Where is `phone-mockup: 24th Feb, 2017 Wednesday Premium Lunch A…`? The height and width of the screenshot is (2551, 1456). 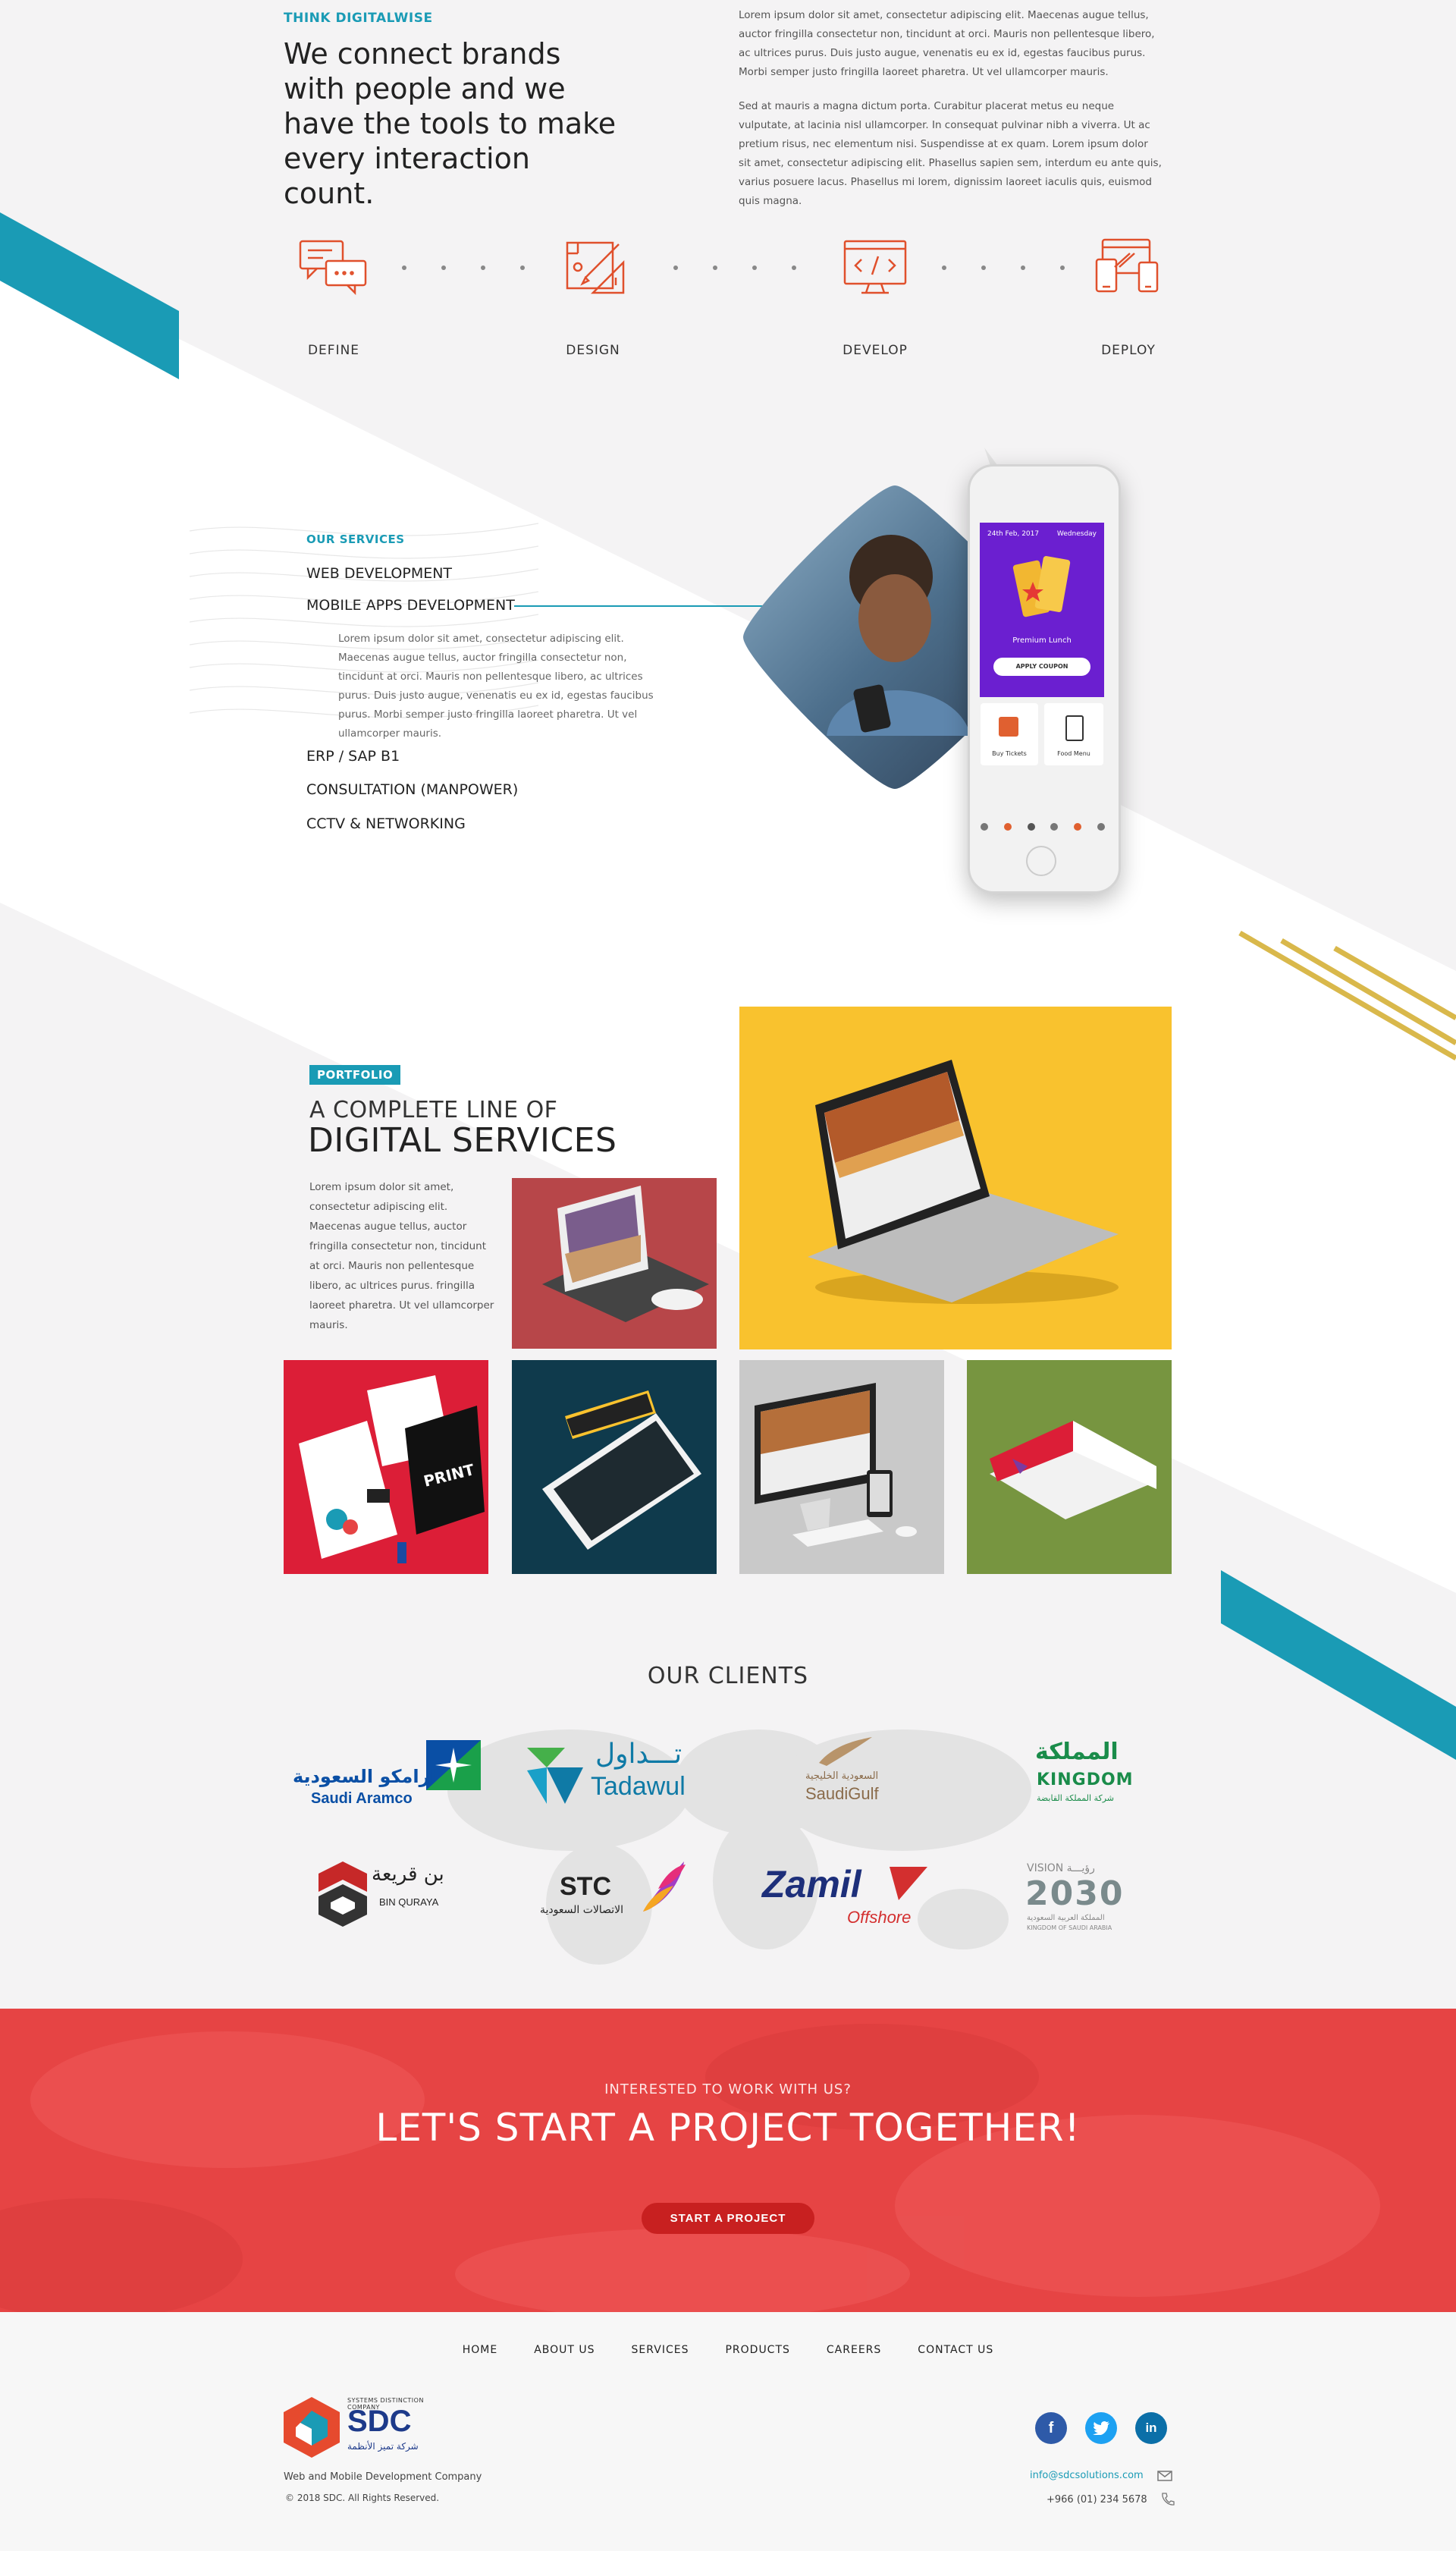
phone-mockup: 24th Feb, 2017 Wednesday Premium Lunch A… is located at coordinates (1044, 679).